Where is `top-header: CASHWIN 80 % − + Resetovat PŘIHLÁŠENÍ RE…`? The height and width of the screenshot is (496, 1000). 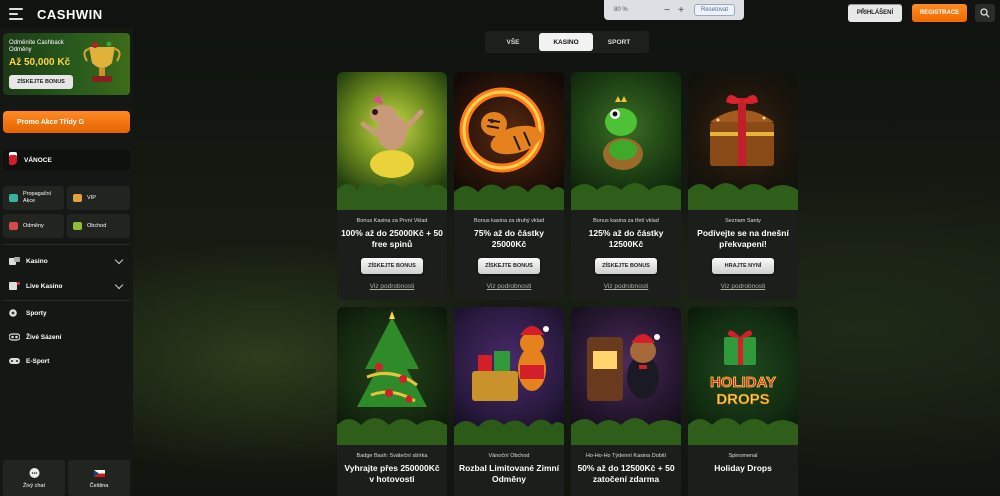
top-header: CASHWIN 80 % − + Resetovat PŘIHLÁŠENÍ RE… is located at coordinates (500, 14).